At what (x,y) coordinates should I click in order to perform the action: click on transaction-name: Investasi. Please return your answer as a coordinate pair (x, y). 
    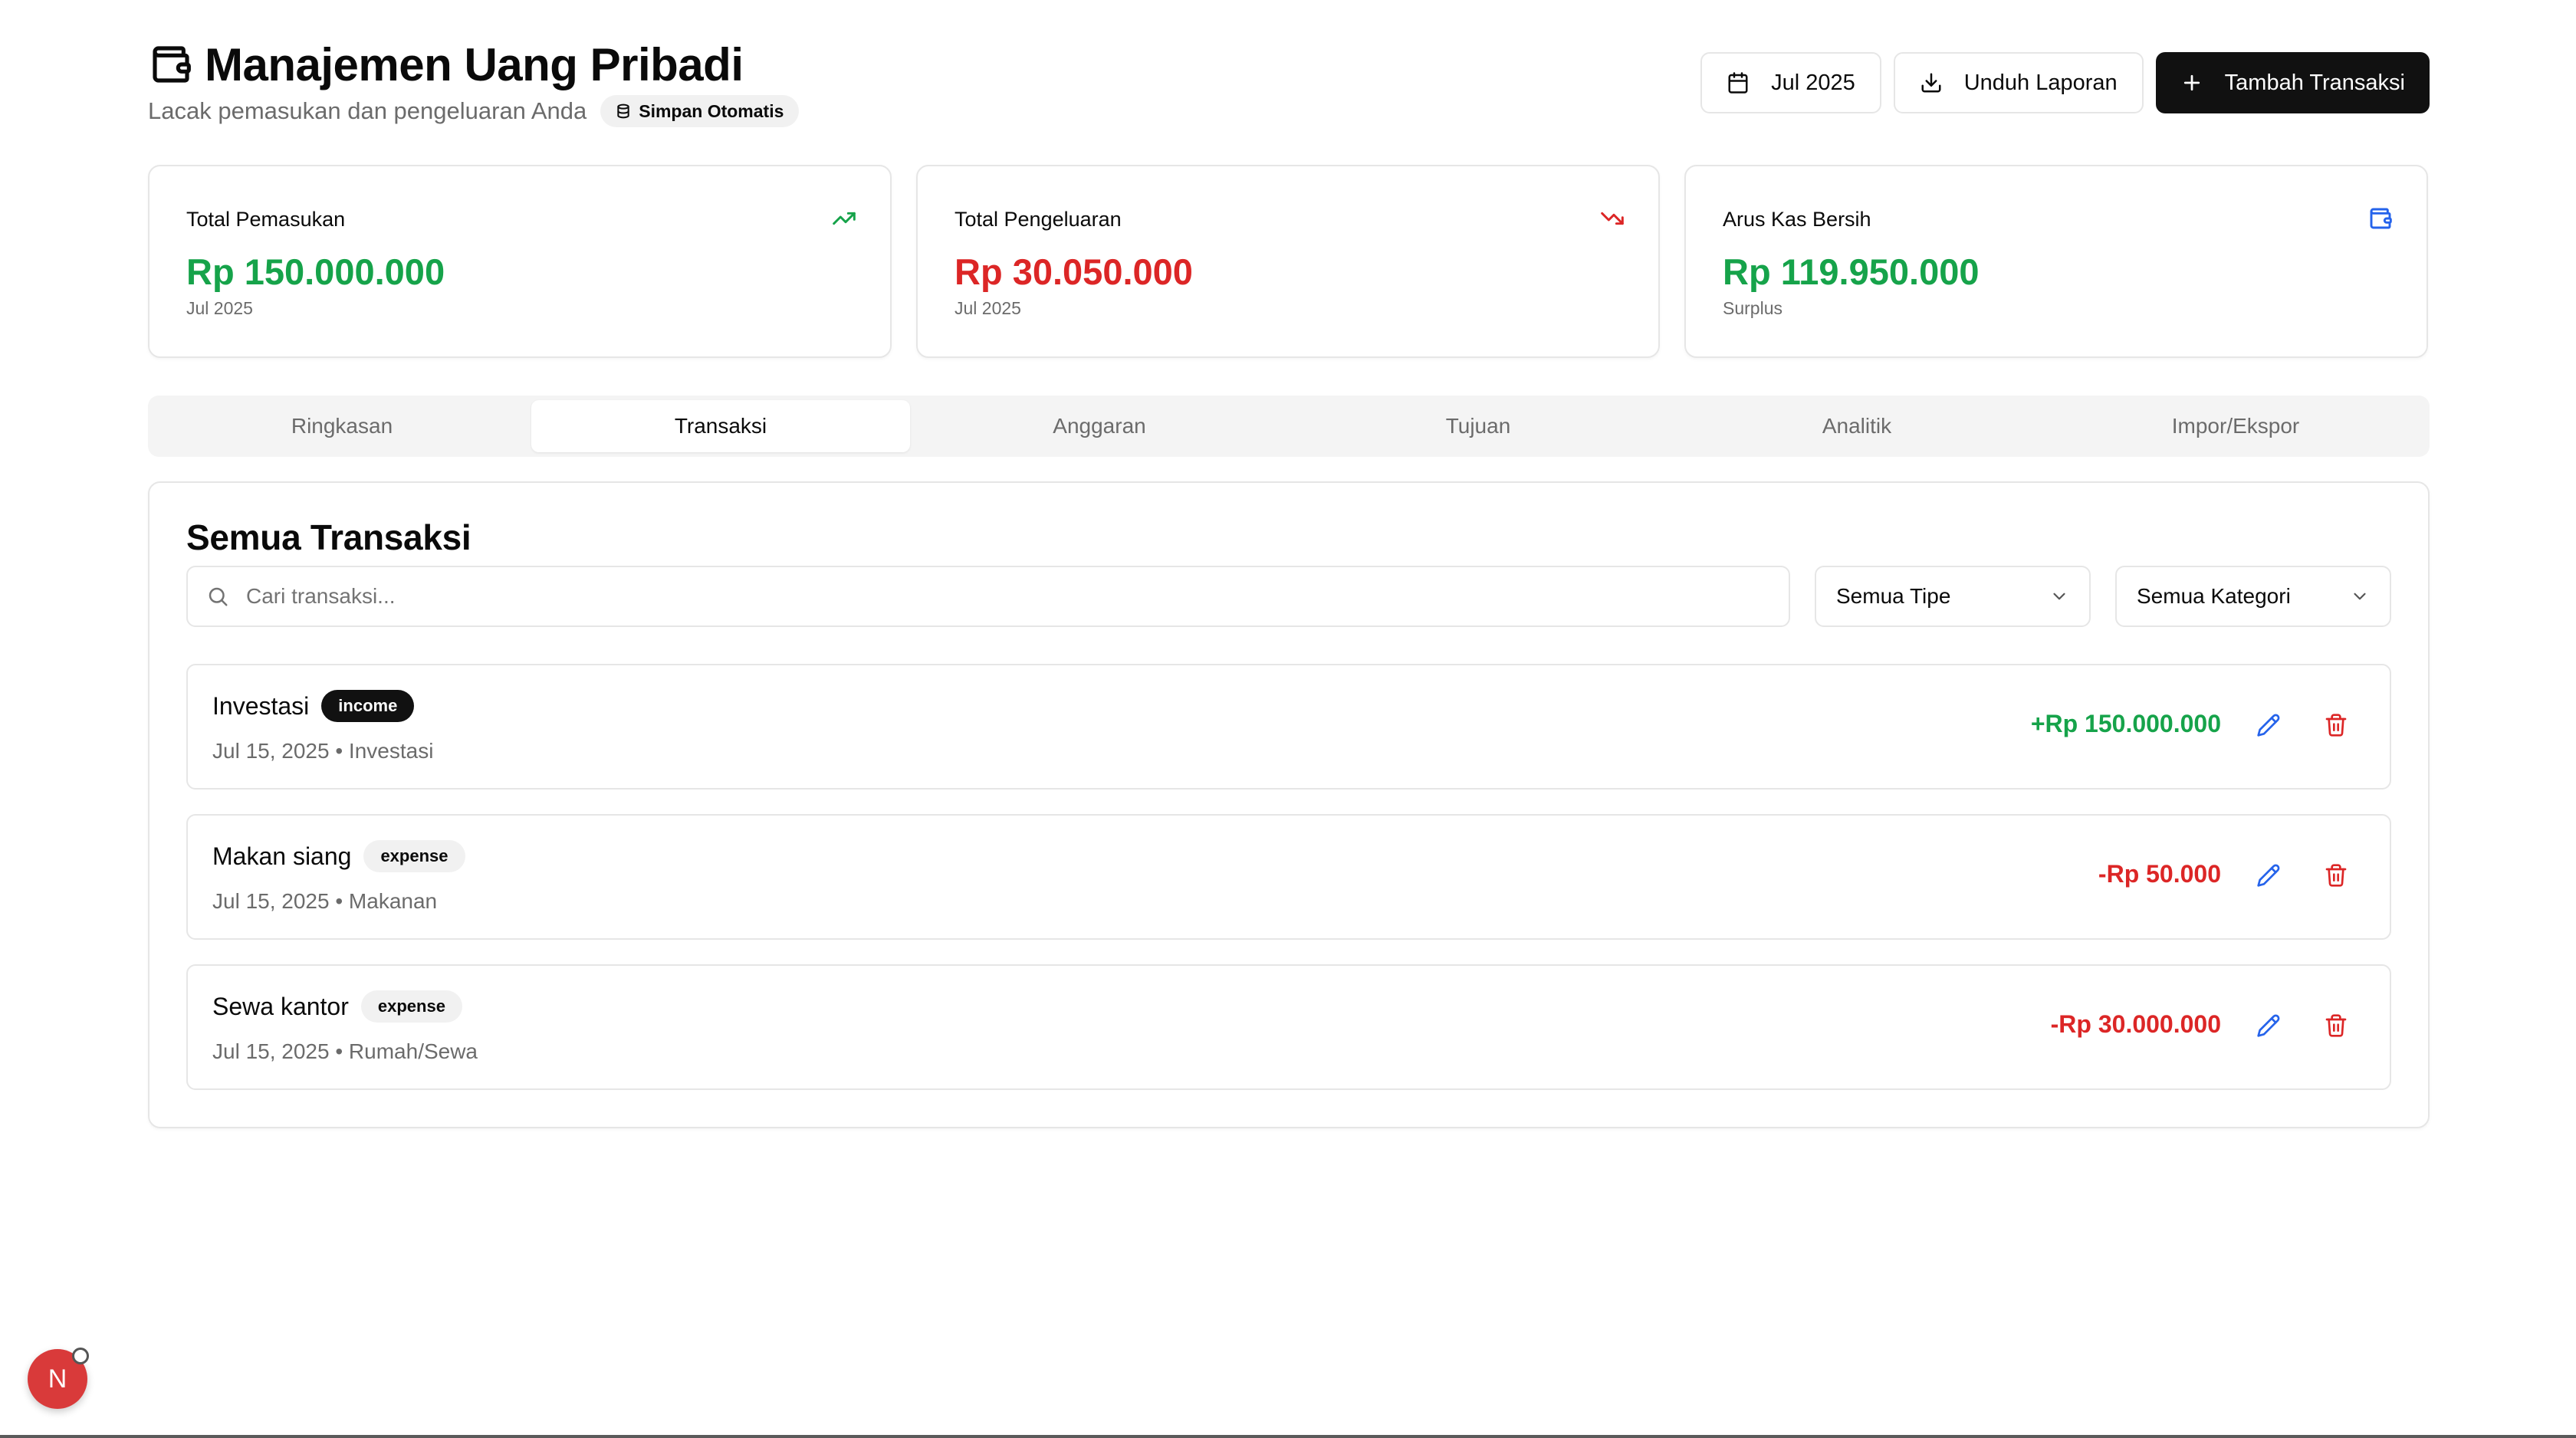
    Looking at the image, I should click on (261, 705).